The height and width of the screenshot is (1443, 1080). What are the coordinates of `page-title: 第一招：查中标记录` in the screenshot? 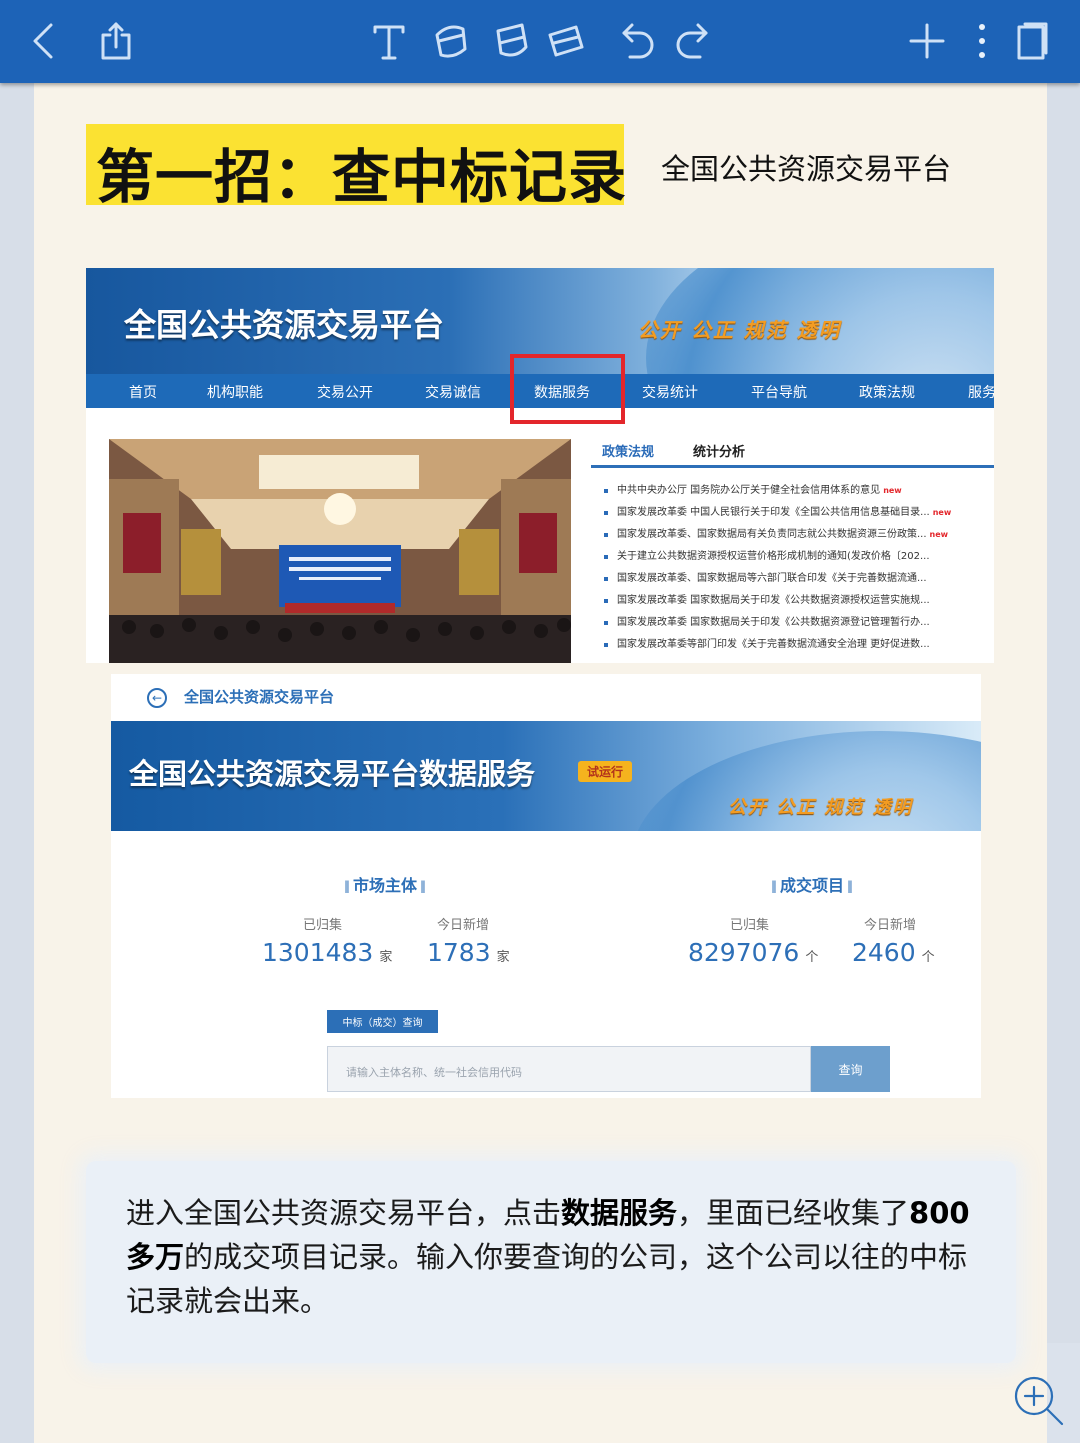 It's located at (362, 177).